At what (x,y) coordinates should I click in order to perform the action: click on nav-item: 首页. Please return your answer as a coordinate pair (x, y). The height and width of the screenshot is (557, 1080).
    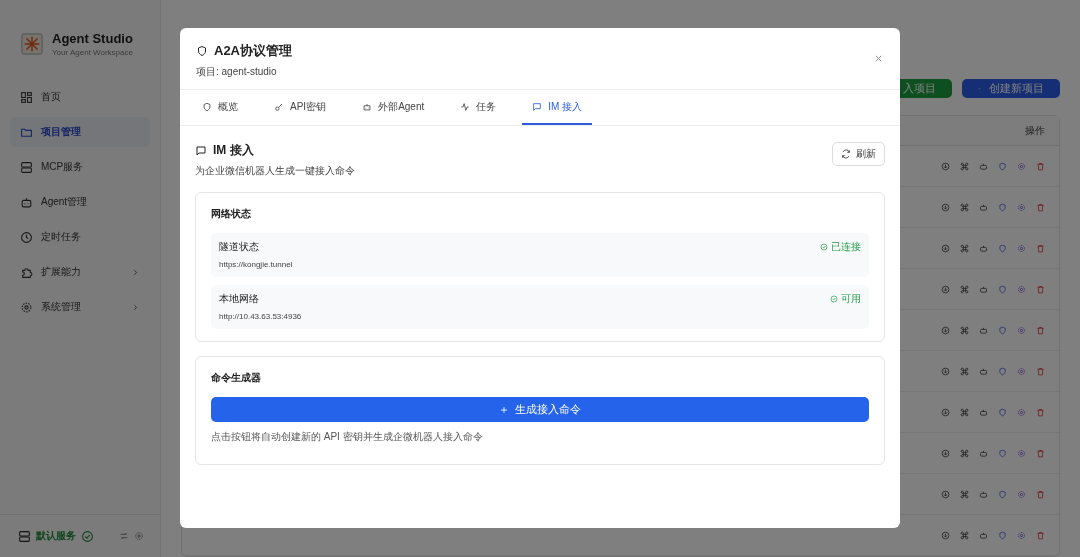
    Looking at the image, I should click on (80, 97).